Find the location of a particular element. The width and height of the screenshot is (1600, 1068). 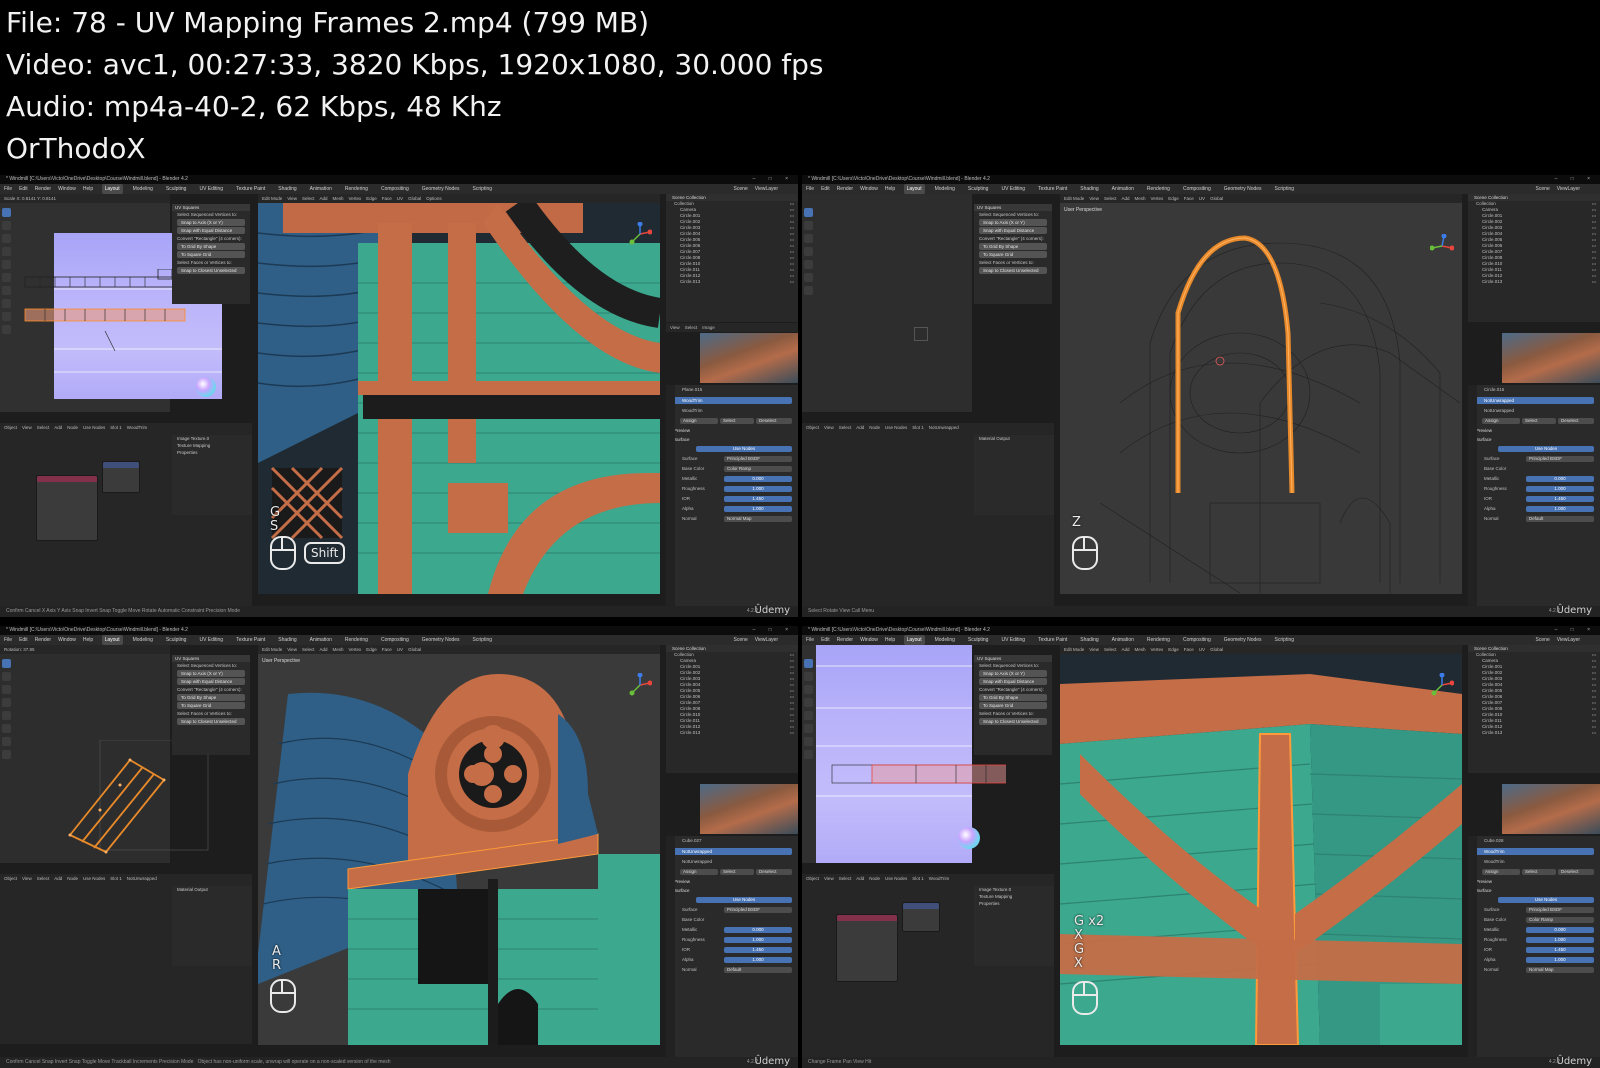

uv-editor-area: Rotation: 37.85 is located at coordinates (104, 754).